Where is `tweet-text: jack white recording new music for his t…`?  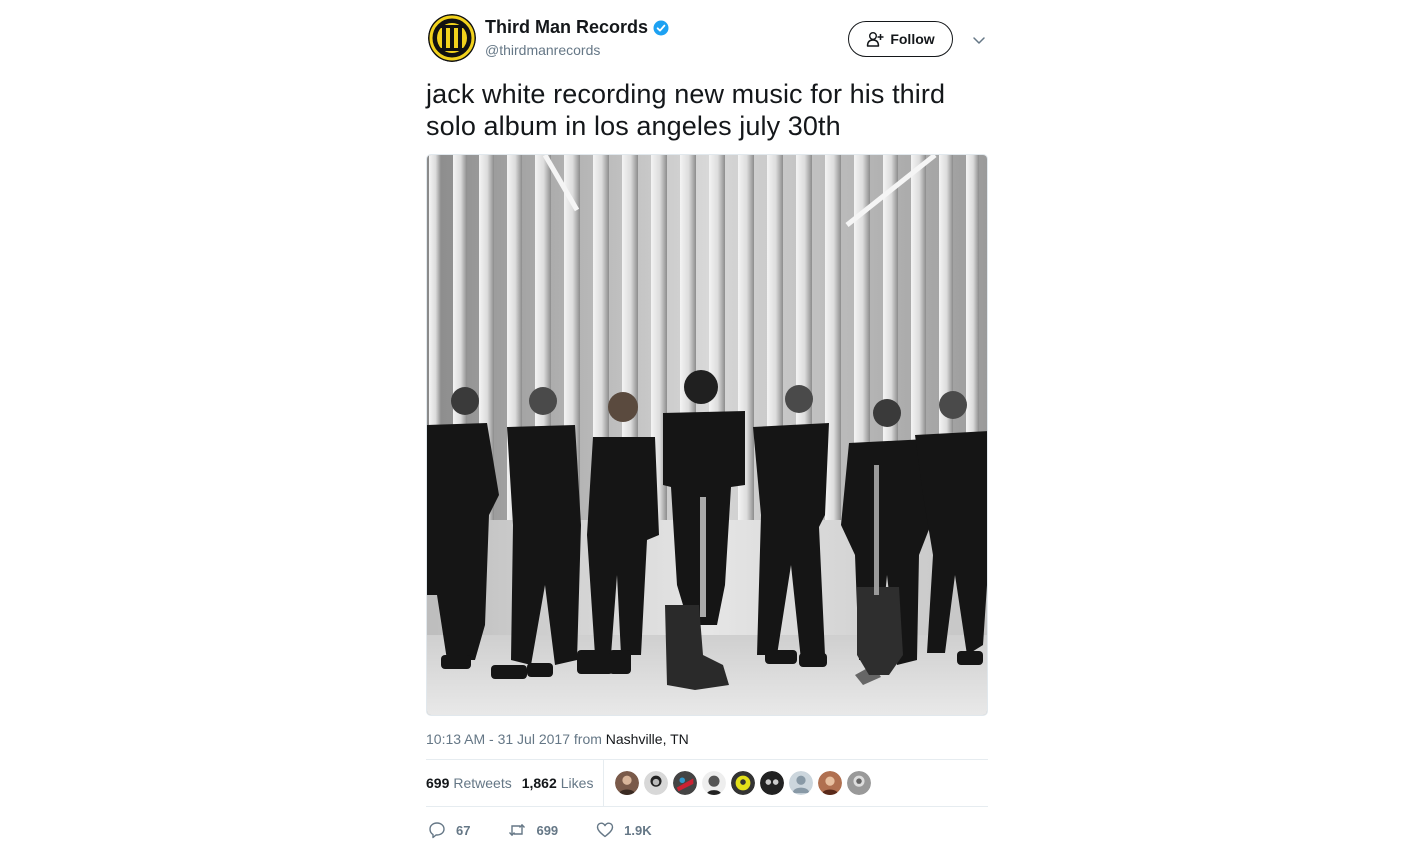
tweet-text: jack white recording new music for his t… is located at coordinates (707, 110).